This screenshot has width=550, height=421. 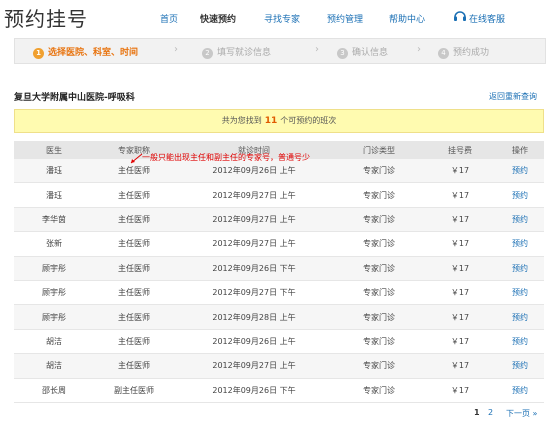 What do you see at coordinates (74, 98) in the screenshot?
I see `hospital-department-title: 复旦大学附属中山医院-呼吸科` at bounding box center [74, 98].